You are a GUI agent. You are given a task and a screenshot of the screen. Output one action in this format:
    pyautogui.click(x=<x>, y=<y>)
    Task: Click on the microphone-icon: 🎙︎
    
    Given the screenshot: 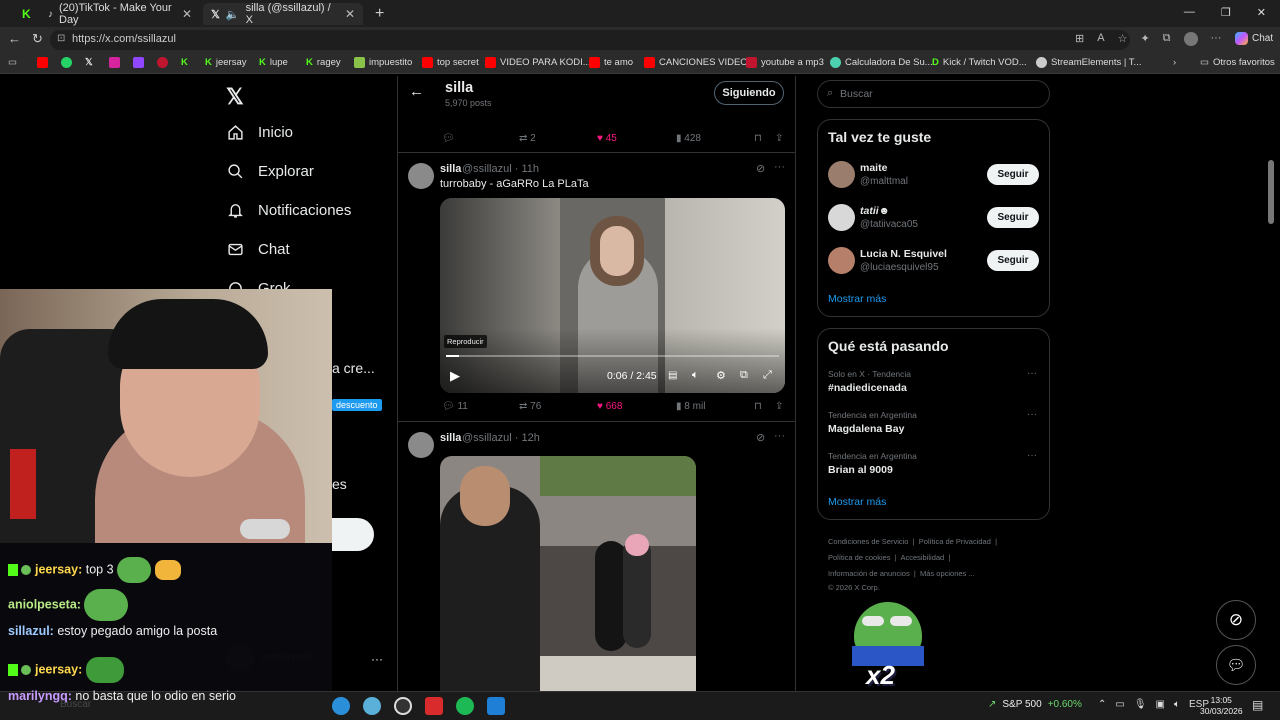 What is the action you would take?
    pyautogui.click(x=1140, y=704)
    